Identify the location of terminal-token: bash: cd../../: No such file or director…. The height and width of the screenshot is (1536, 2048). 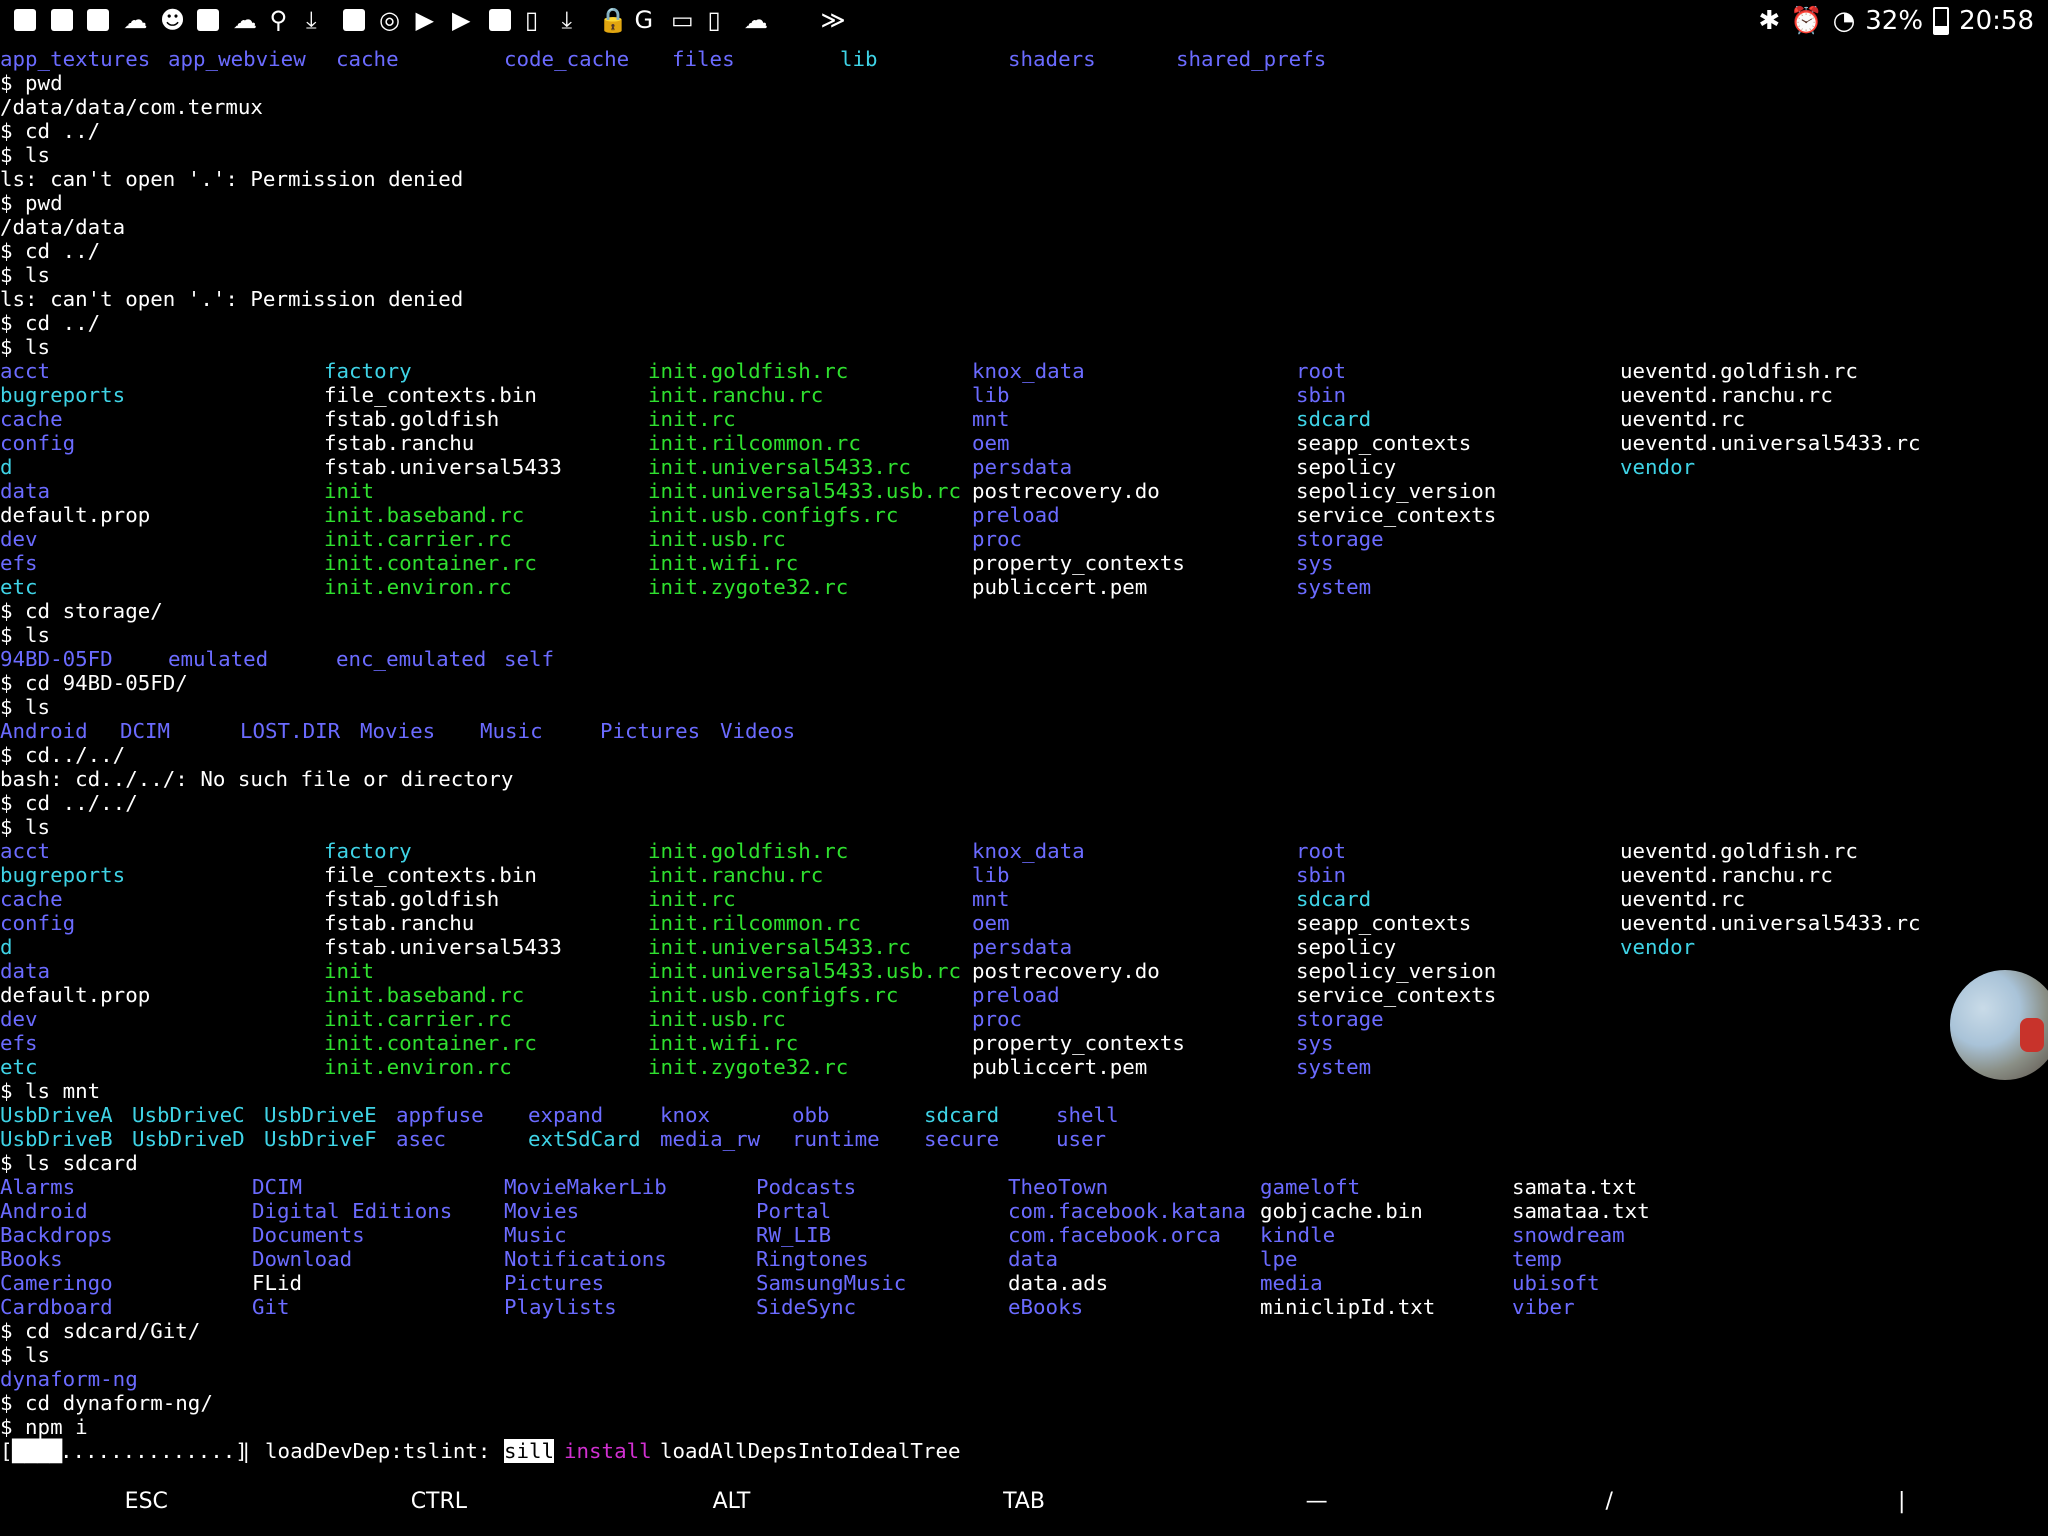
(257, 779).